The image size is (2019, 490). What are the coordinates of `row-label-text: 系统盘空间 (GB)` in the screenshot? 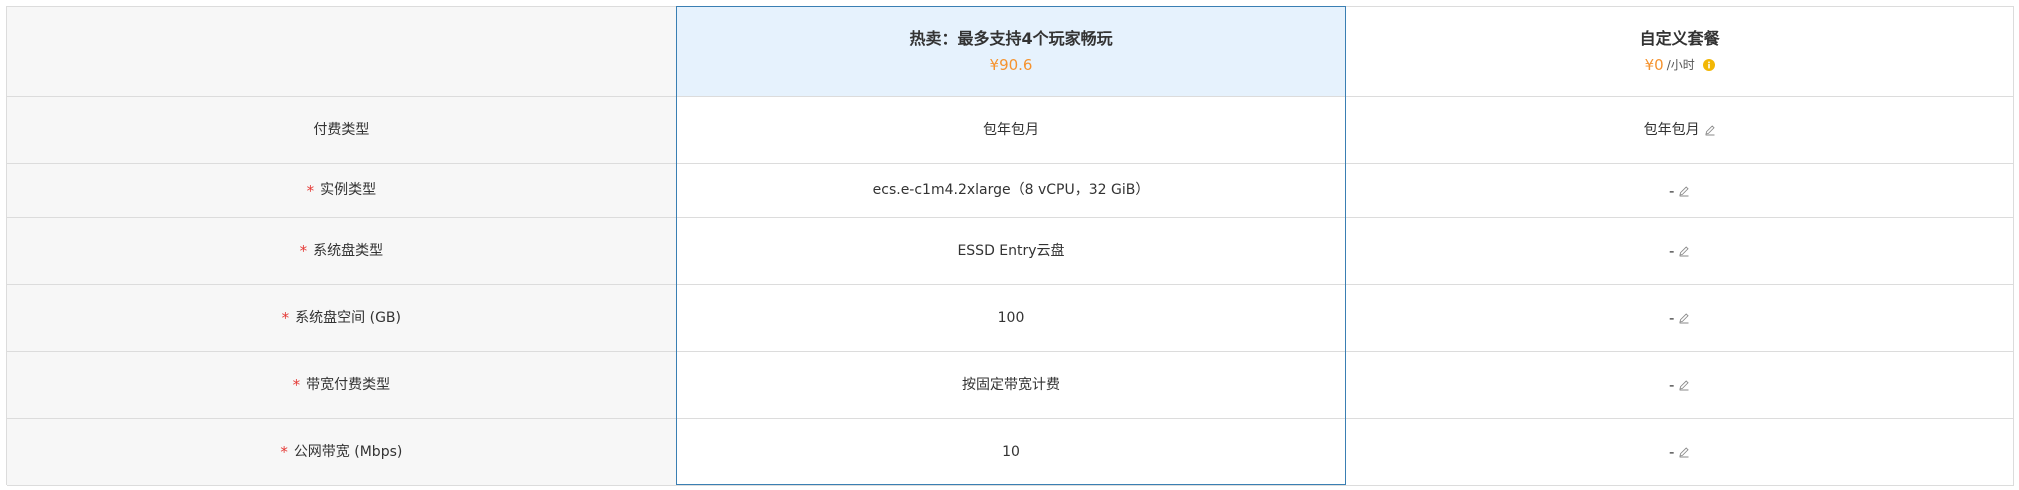 It's located at (348, 317).